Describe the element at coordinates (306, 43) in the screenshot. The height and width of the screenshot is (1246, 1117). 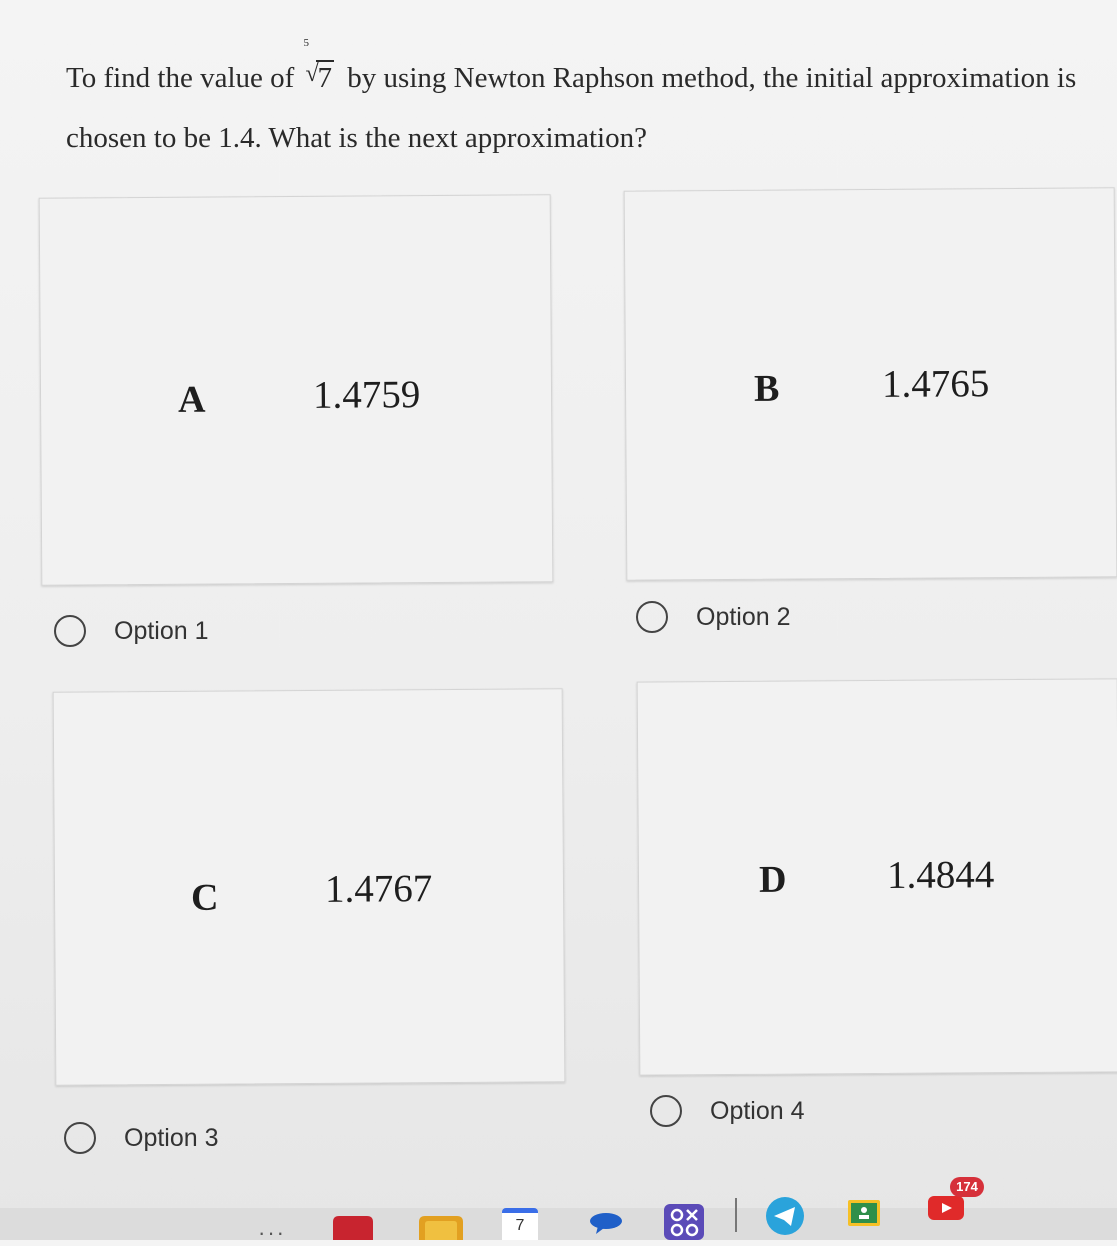
I see `root-index: 5` at that location.